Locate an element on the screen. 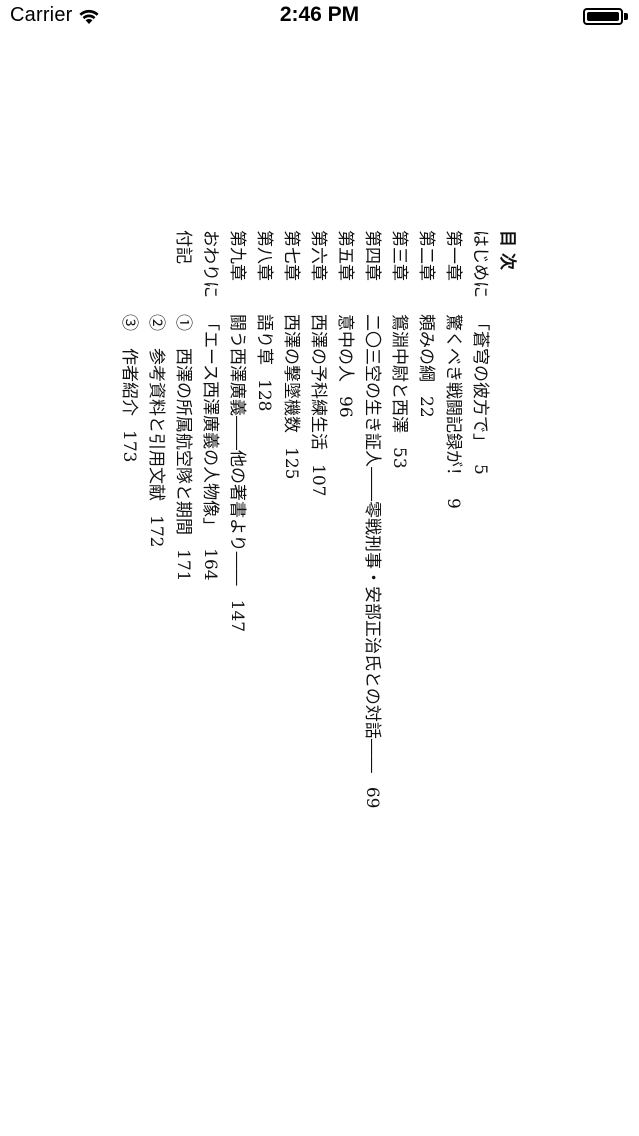  toc-entry-label: 第四章 is located at coordinates (372, 255).